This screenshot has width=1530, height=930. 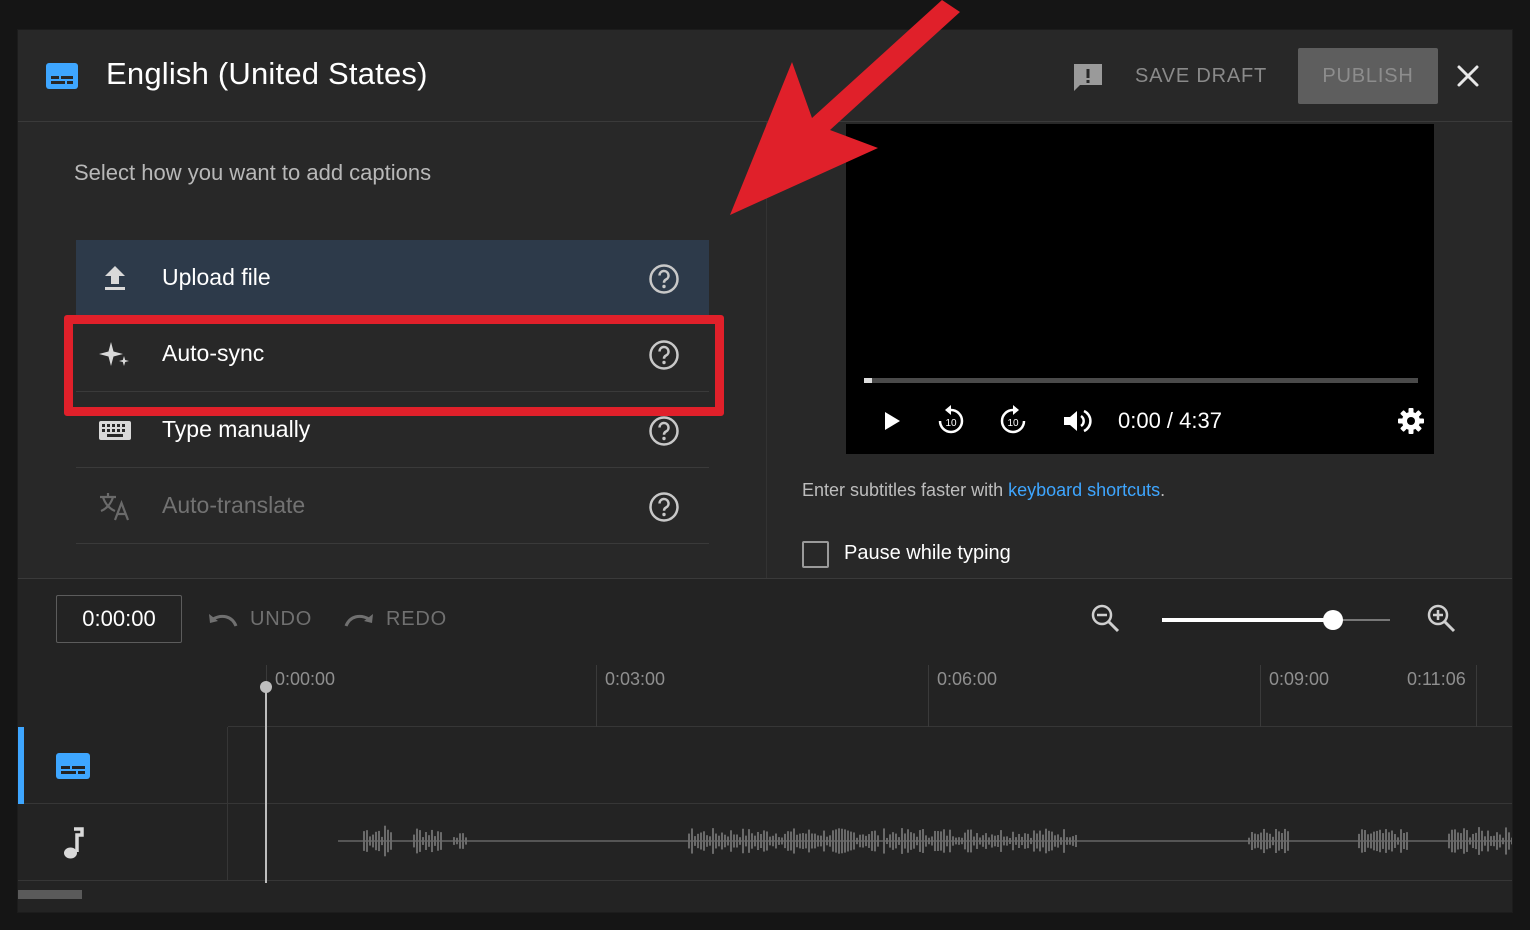 What do you see at coordinates (967, 679) in the screenshot?
I see `ruler-label: 0:06:00` at bounding box center [967, 679].